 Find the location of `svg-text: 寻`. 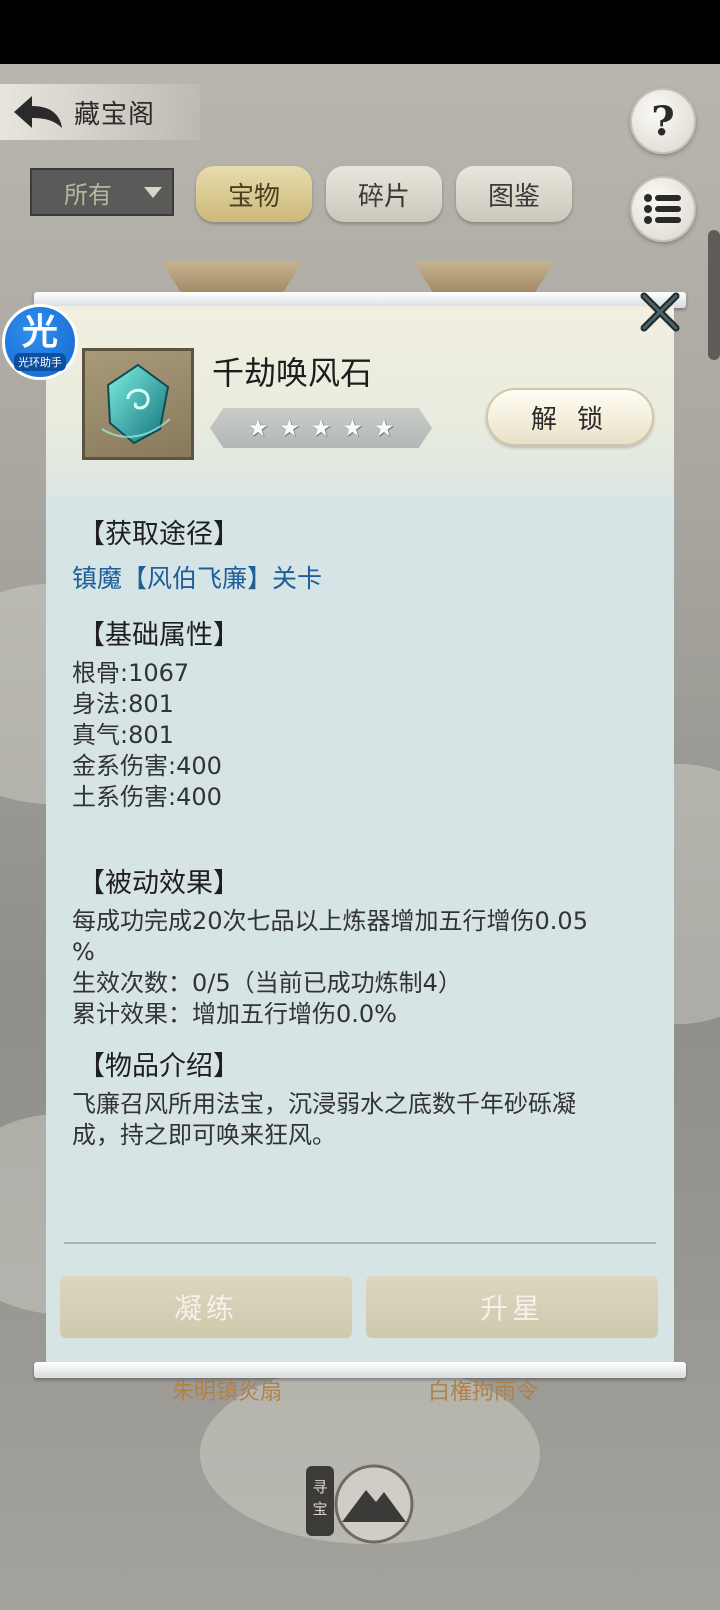

svg-text: 寻 is located at coordinates (319, 1487).